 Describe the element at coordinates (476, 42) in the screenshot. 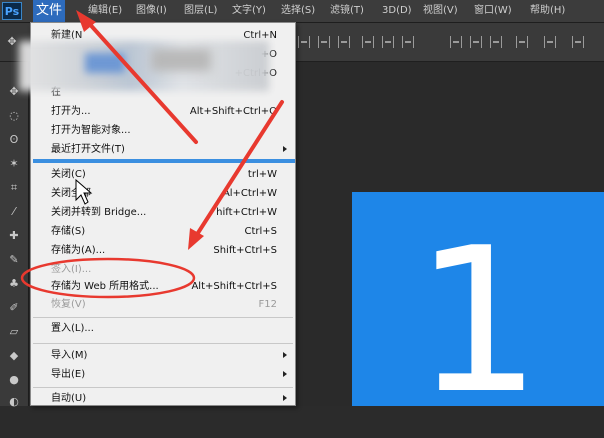

I see `distribute-vcenter-icon` at that location.